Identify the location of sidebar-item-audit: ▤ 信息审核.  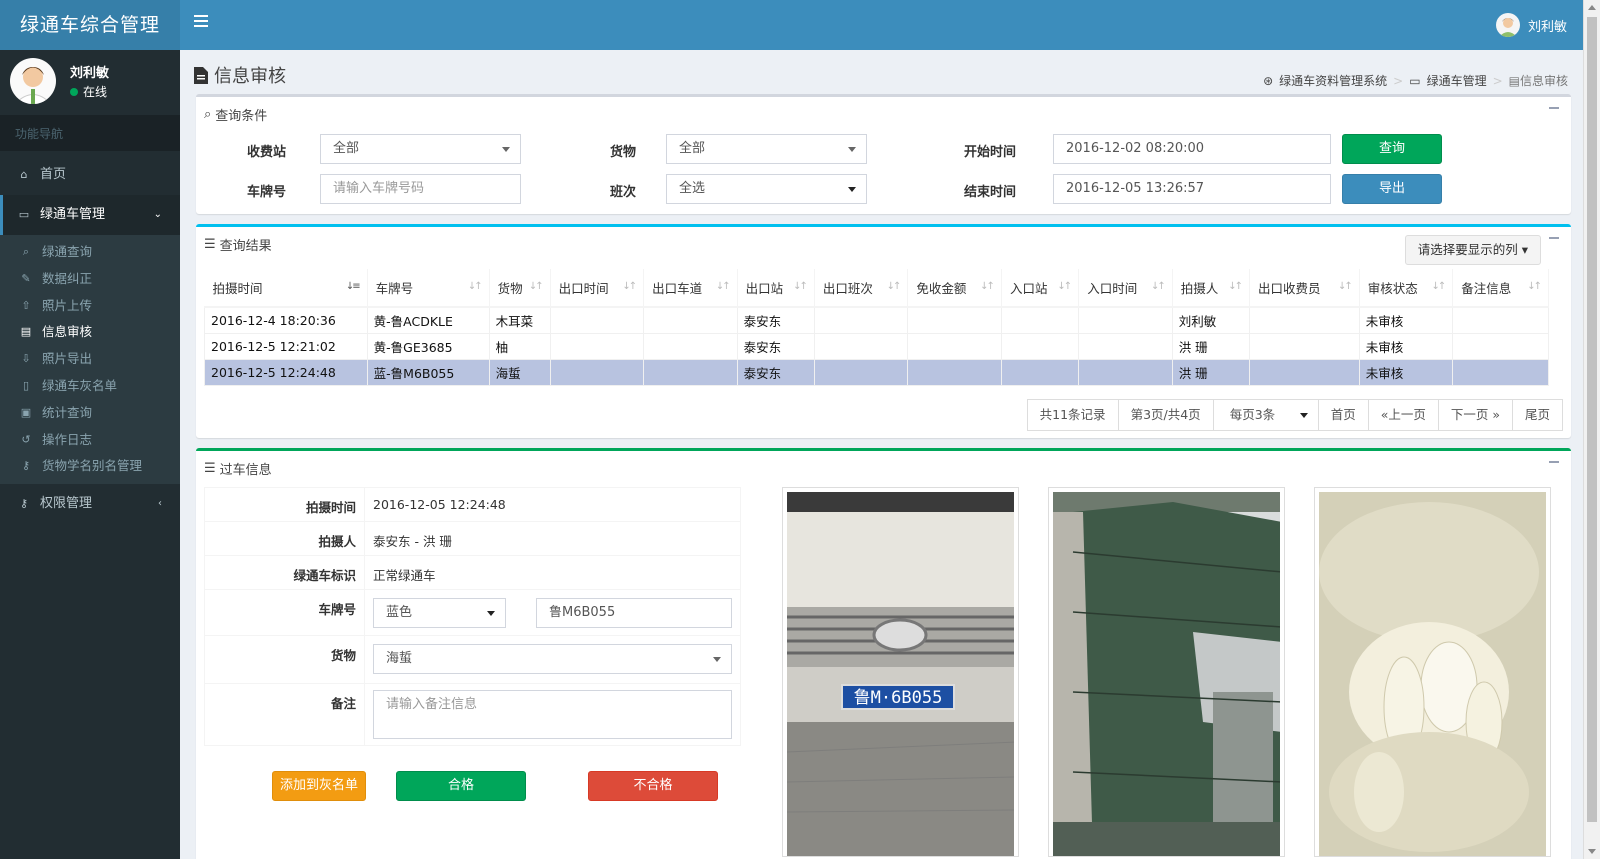
(90, 332).